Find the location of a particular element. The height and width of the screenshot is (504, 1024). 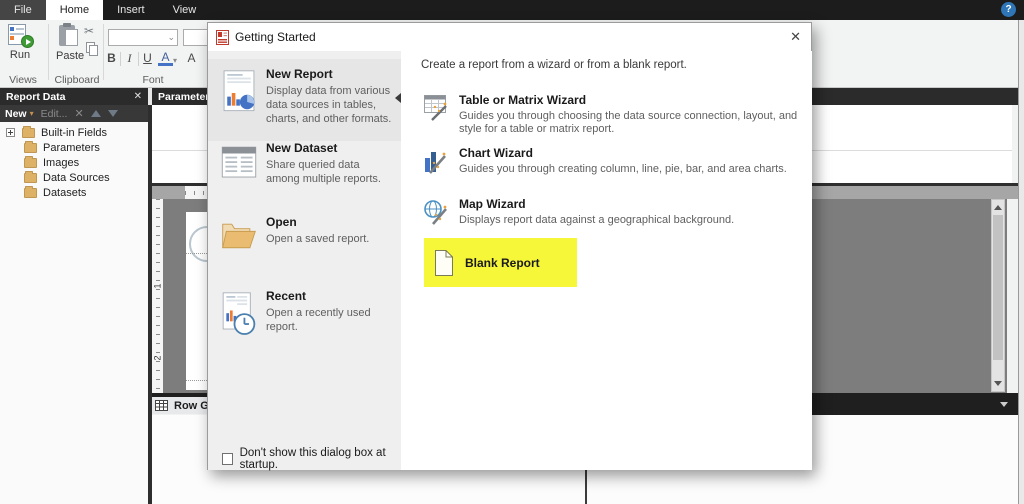

vertical-ruler: 1 2 is located at coordinates (157, 296).